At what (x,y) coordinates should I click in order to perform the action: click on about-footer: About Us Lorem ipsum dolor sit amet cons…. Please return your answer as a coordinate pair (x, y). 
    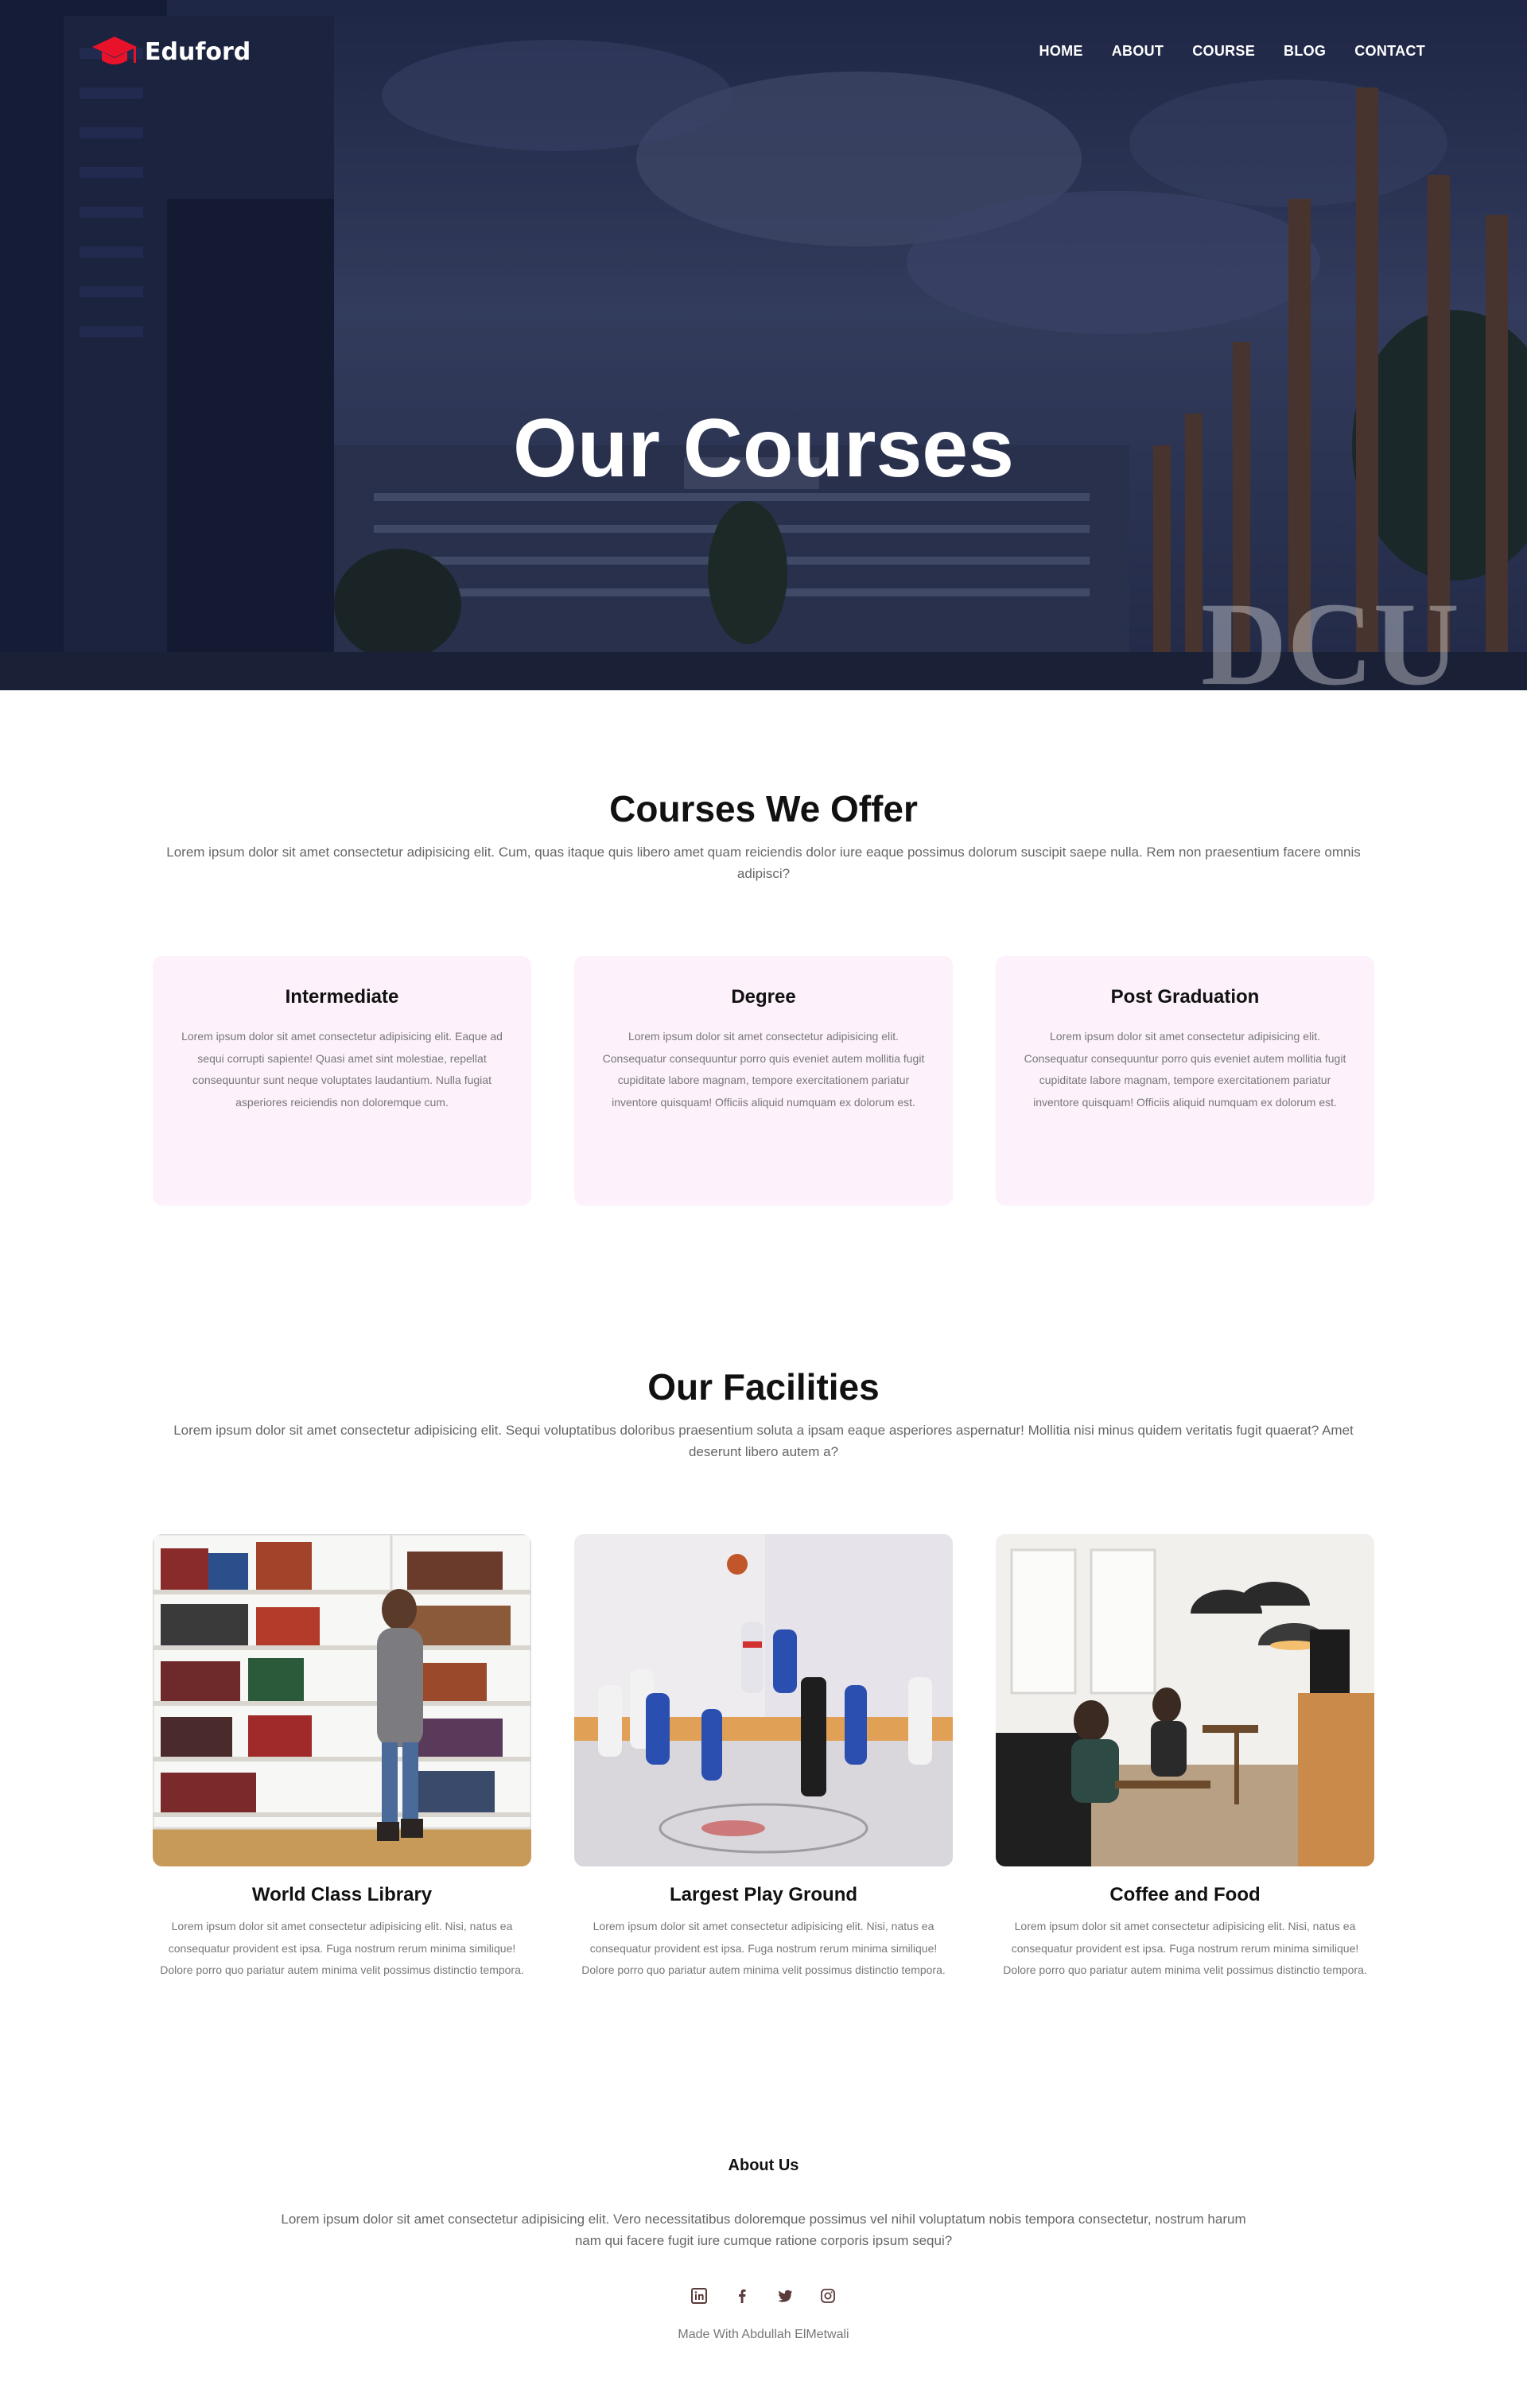
    Looking at the image, I should click on (763, 2249).